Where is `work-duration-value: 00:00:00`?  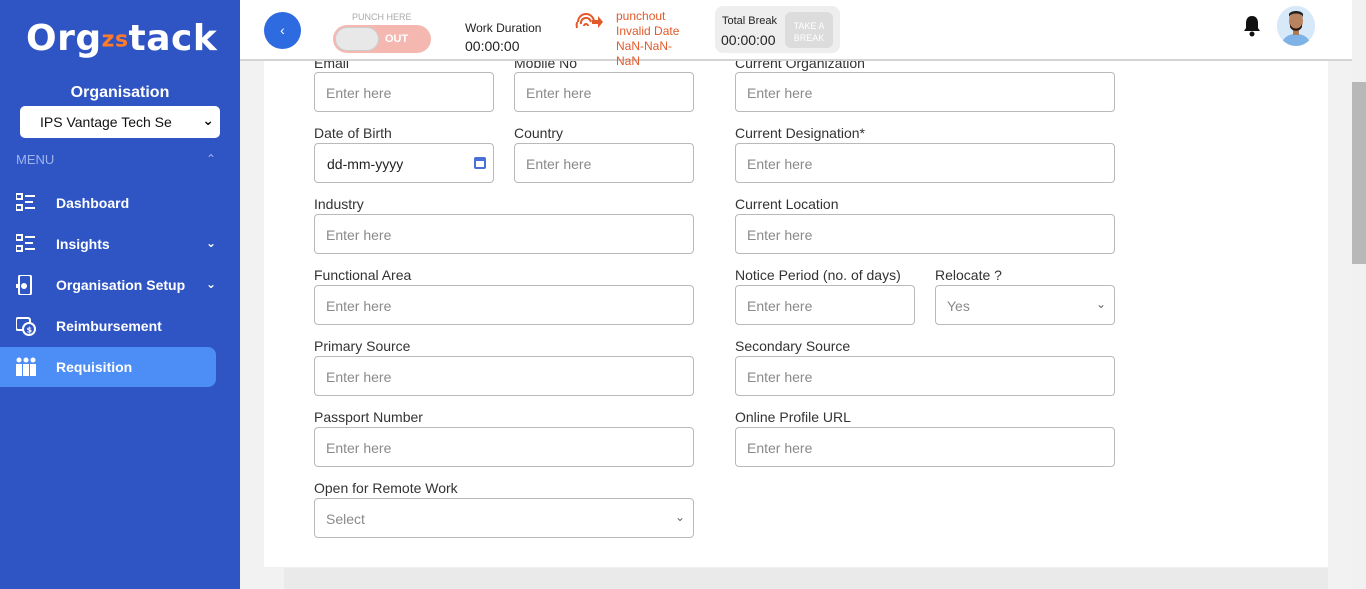
work-duration-value: 00:00:00 is located at coordinates (492, 46).